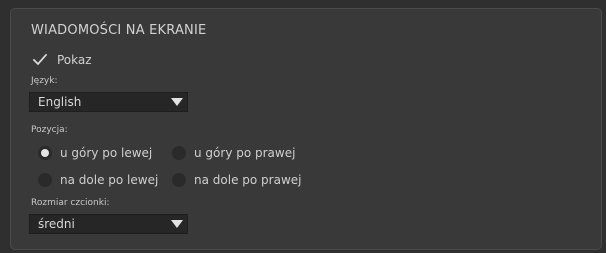 The width and height of the screenshot is (606, 253). I want to click on radio-label: na dole po prawej, so click(248, 180).